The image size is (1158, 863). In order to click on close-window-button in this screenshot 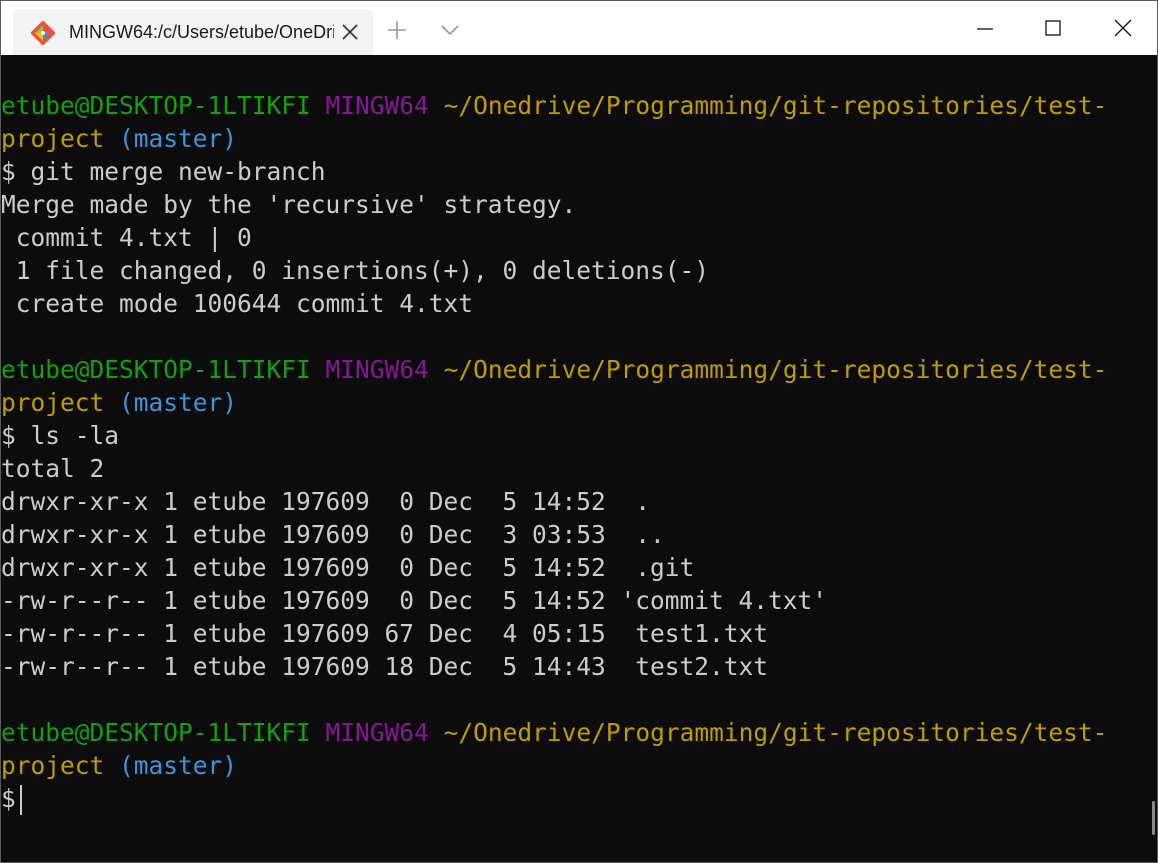, I will do `click(1123, 28)`.